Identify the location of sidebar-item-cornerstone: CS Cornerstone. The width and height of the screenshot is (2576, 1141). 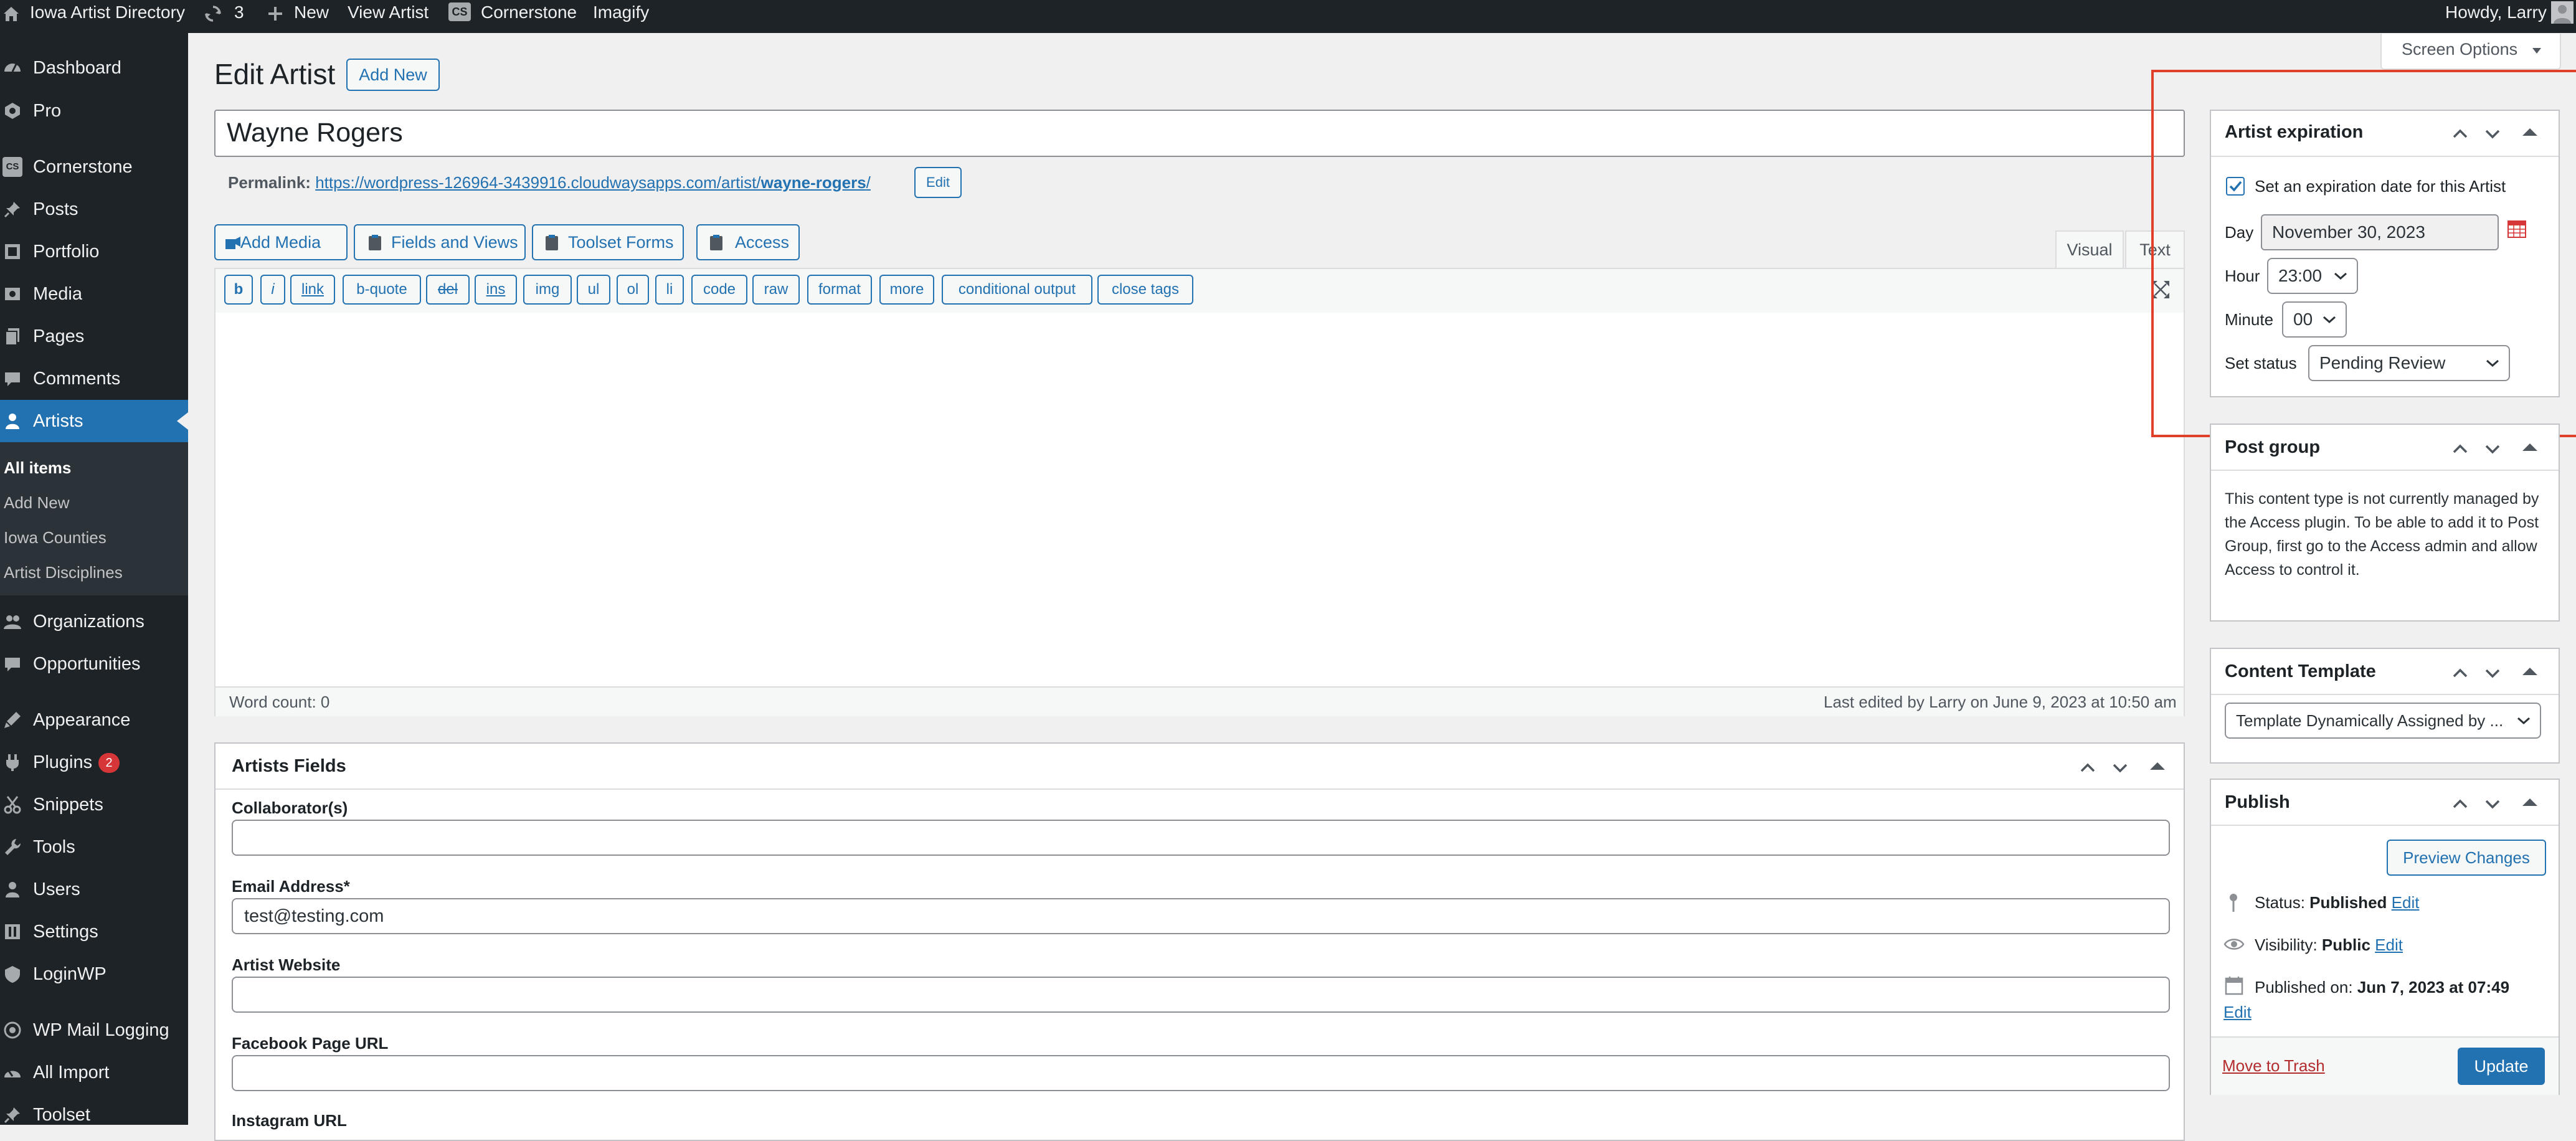
(94, 167).